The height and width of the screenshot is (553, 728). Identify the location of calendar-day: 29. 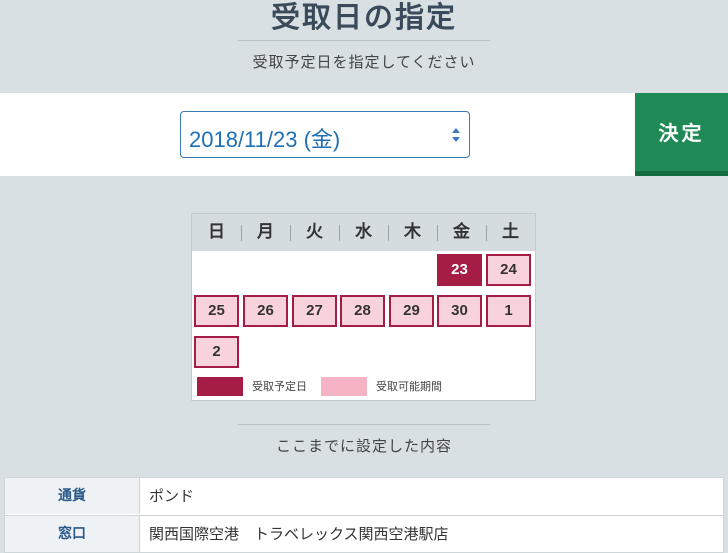
(411, 311).